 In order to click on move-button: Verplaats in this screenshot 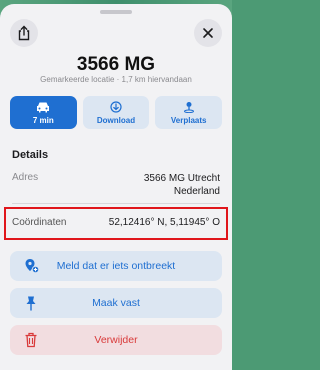, I will do `click(189, 112)`.